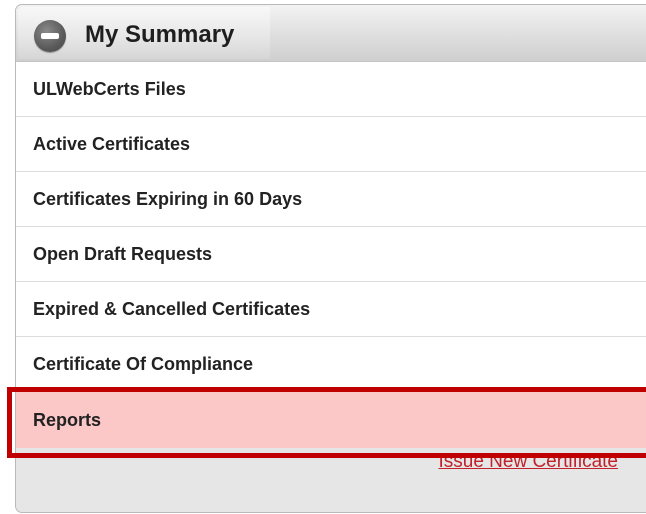 The height and width of the screenshot is (514, 646). What do you see at coordinates (331, 309) in the screenshot?
I see `list-item-expired-cancelled: Expired & Cancelled Certificates` at bounding box center [331, 309].